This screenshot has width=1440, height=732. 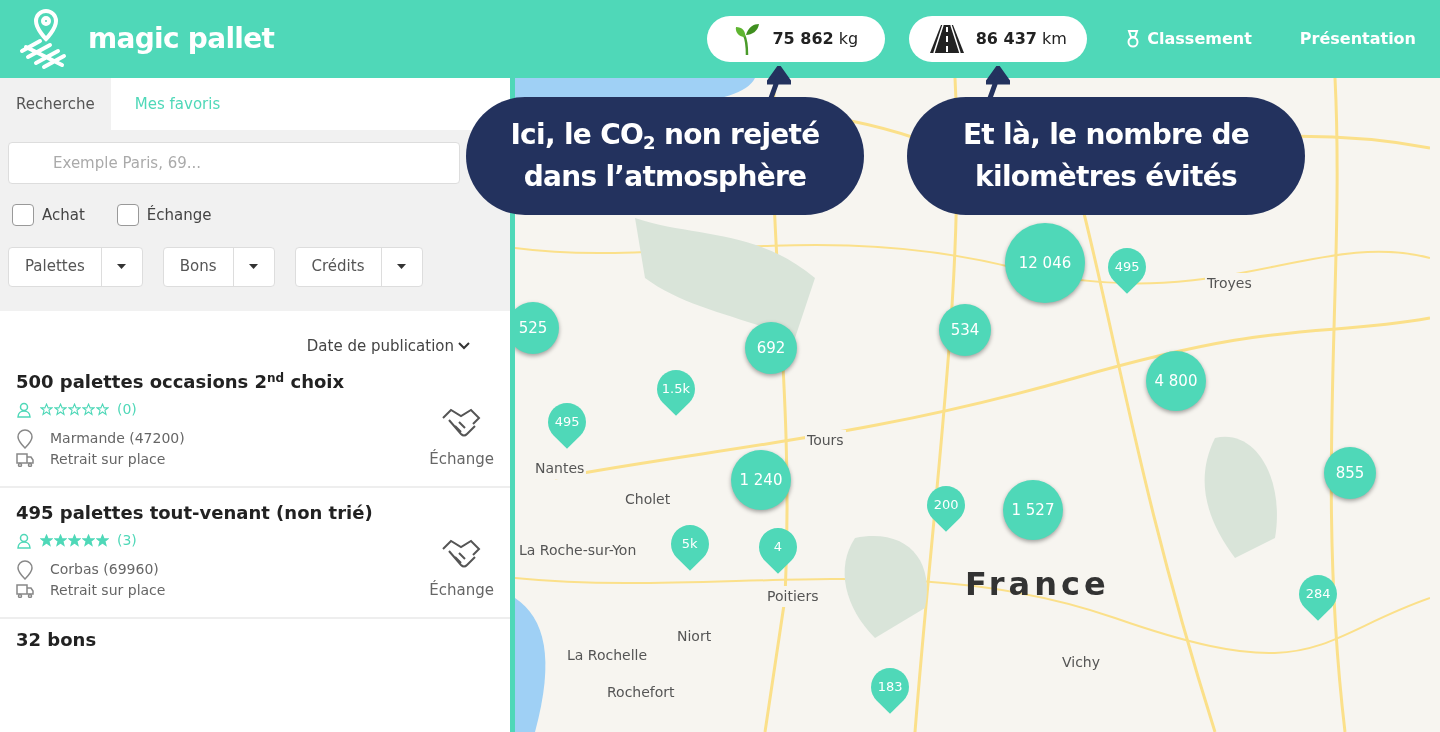 I want to click on filter-dropdown: Palettes, so click(x=75, y=266).